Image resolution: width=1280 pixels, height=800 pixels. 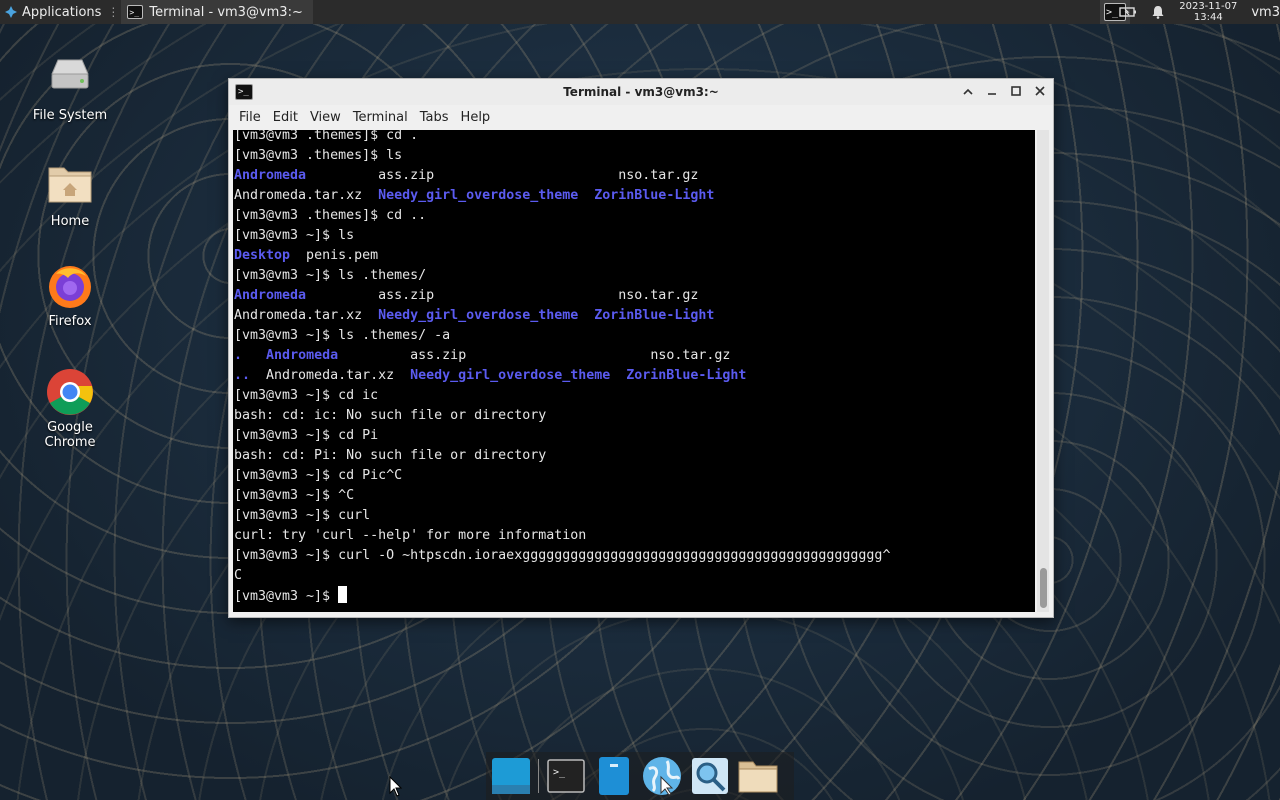 What do you see at coordinates (238, 575) in the screenshot?
I see `terminal-text: C` at bounding box center [238, 575].